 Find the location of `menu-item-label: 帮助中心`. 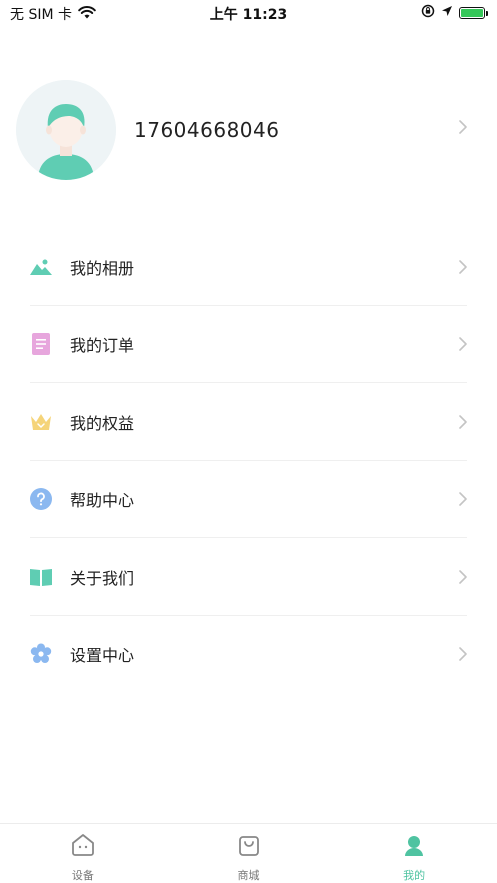

menu-item-label: 帮助中心 is located at coordinates (102, 501).